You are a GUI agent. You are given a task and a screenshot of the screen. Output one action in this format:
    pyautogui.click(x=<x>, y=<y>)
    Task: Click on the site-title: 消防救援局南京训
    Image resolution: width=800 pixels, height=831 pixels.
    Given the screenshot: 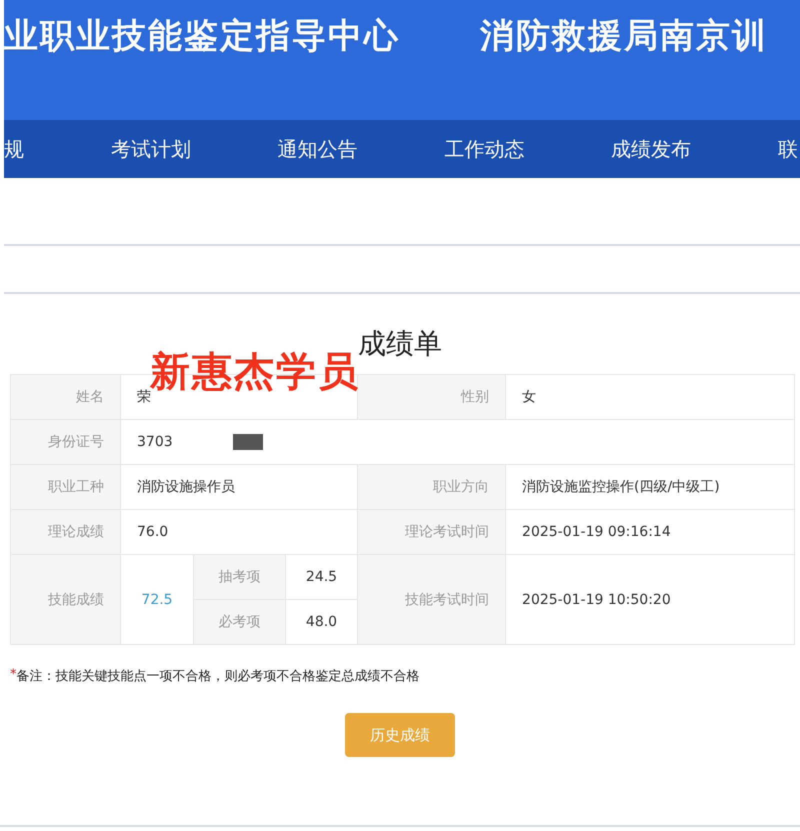 What is the action you would take?
    pyautogui.click(x=624, y=36)
    